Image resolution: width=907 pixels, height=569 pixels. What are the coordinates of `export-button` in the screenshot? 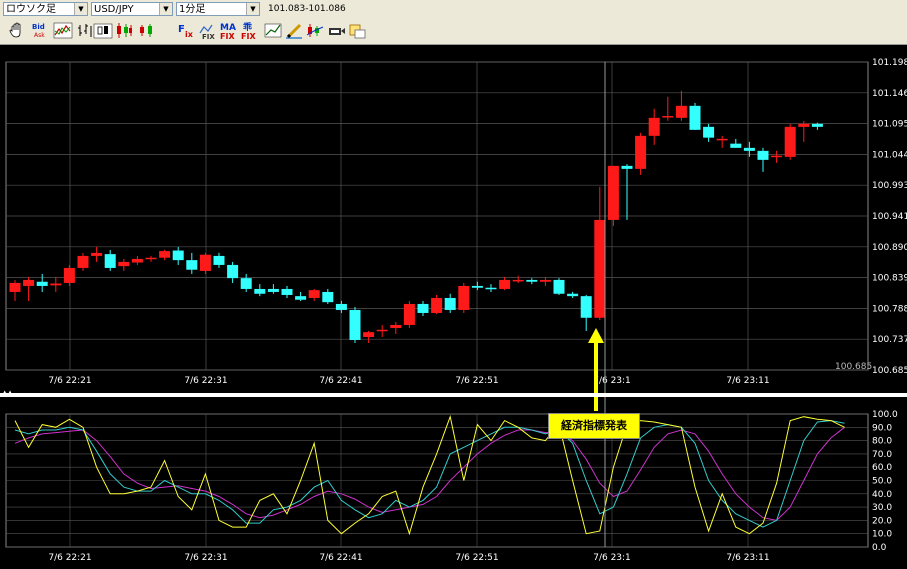 It's located at (336, 30).